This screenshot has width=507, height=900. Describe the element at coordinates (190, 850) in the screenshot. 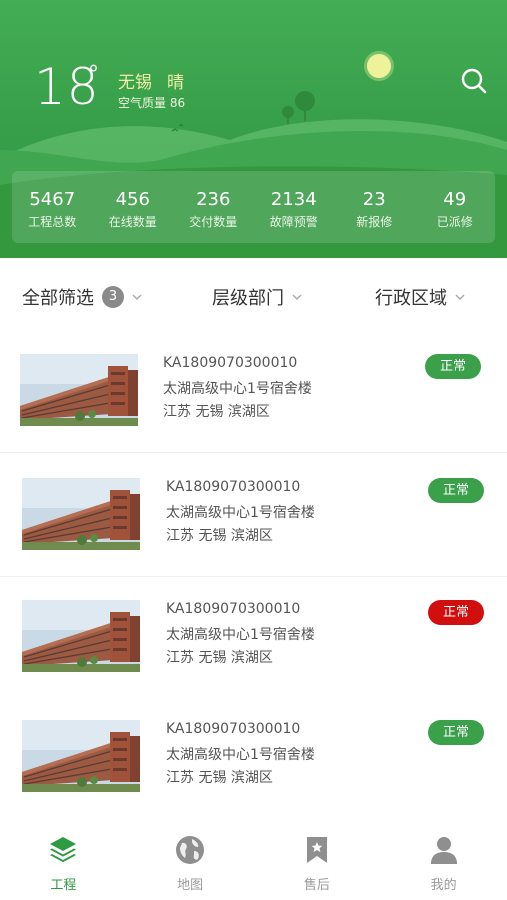

I see `globe-icon` at that location.